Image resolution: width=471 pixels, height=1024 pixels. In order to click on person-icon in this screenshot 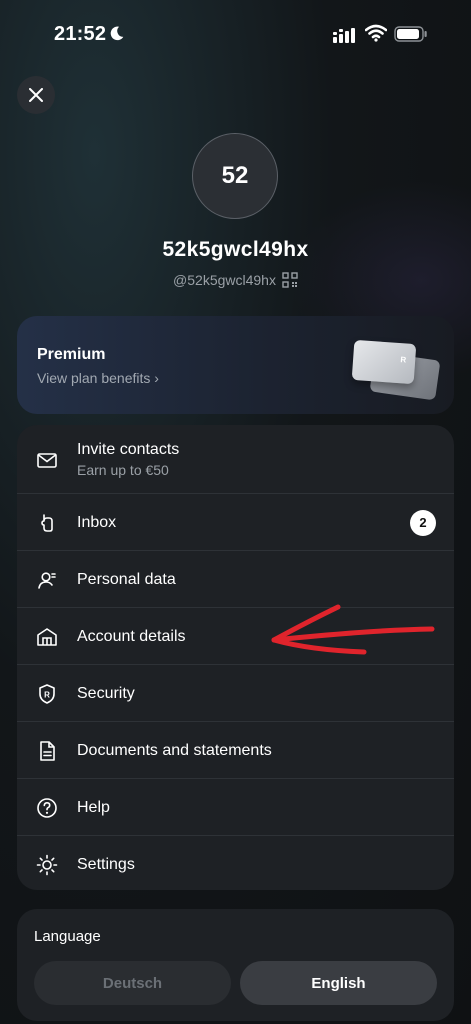, I will do `click(47, 580)`.